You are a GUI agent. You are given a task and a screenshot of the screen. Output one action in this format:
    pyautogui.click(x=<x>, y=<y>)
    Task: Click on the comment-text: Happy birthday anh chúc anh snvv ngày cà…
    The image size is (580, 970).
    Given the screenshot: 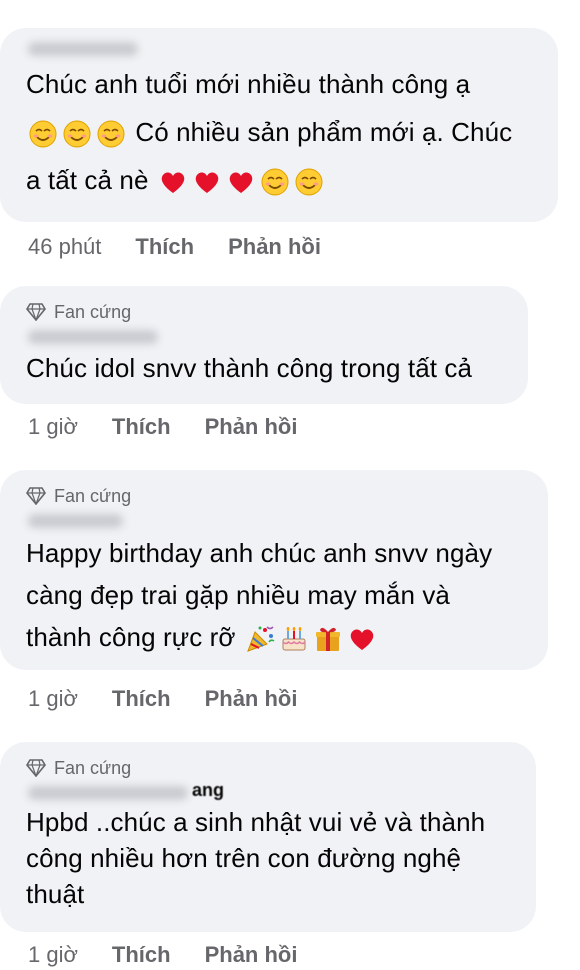 What is the action you would take?
    pyautogui.click(x=276, y=595)
    